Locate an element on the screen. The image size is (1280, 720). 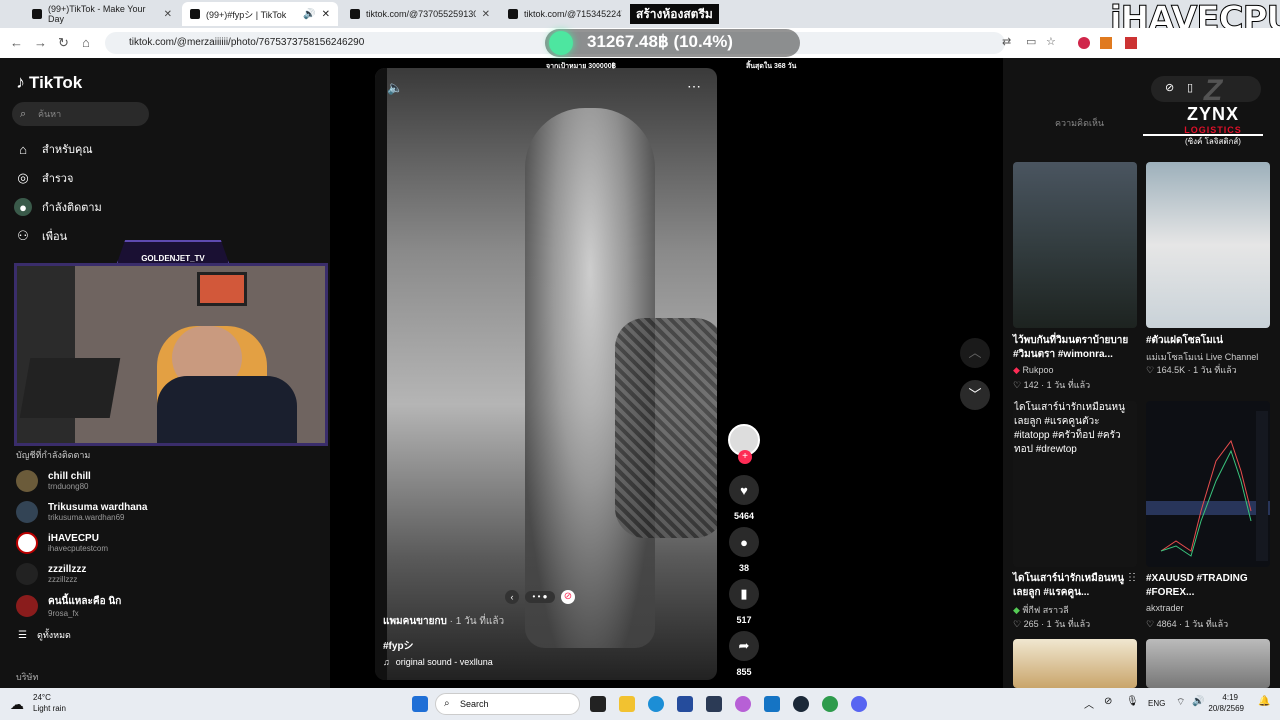
speaker-icon: 🔊 is located at coordinates (309, 14).